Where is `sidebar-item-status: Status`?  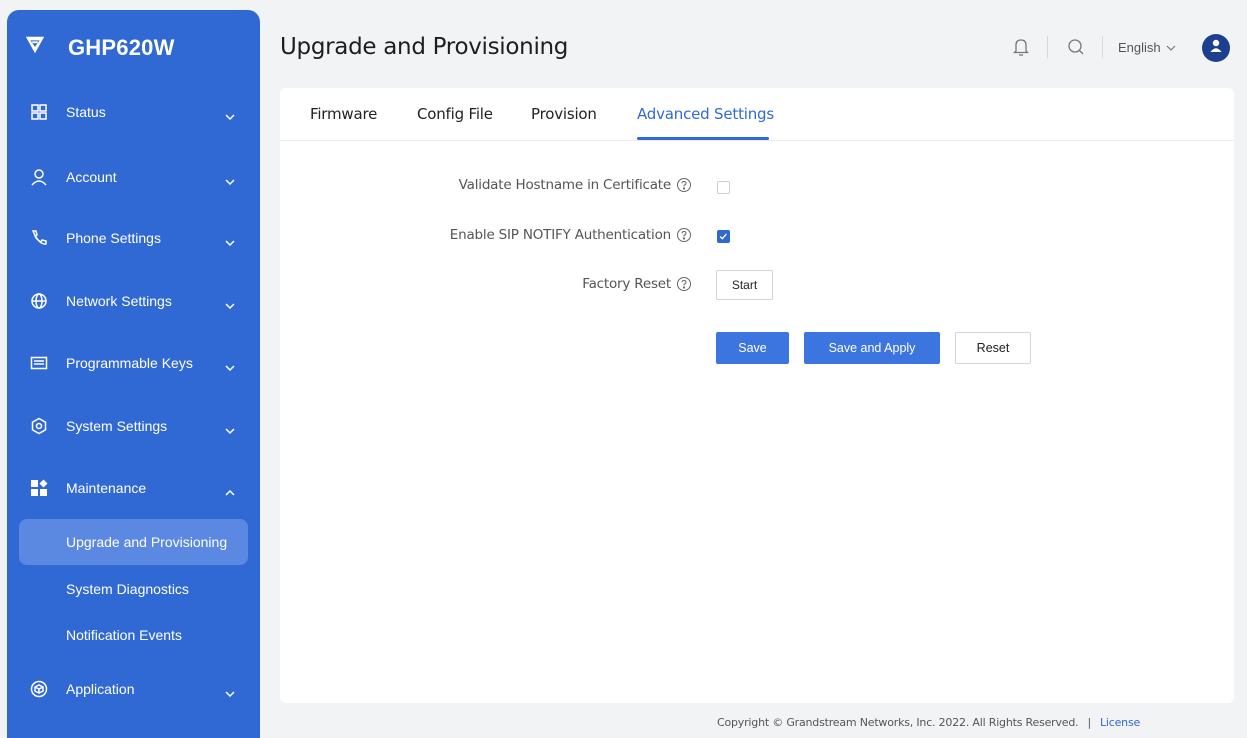
sidebar-item-status: Status is located at coordinates (133, 112).